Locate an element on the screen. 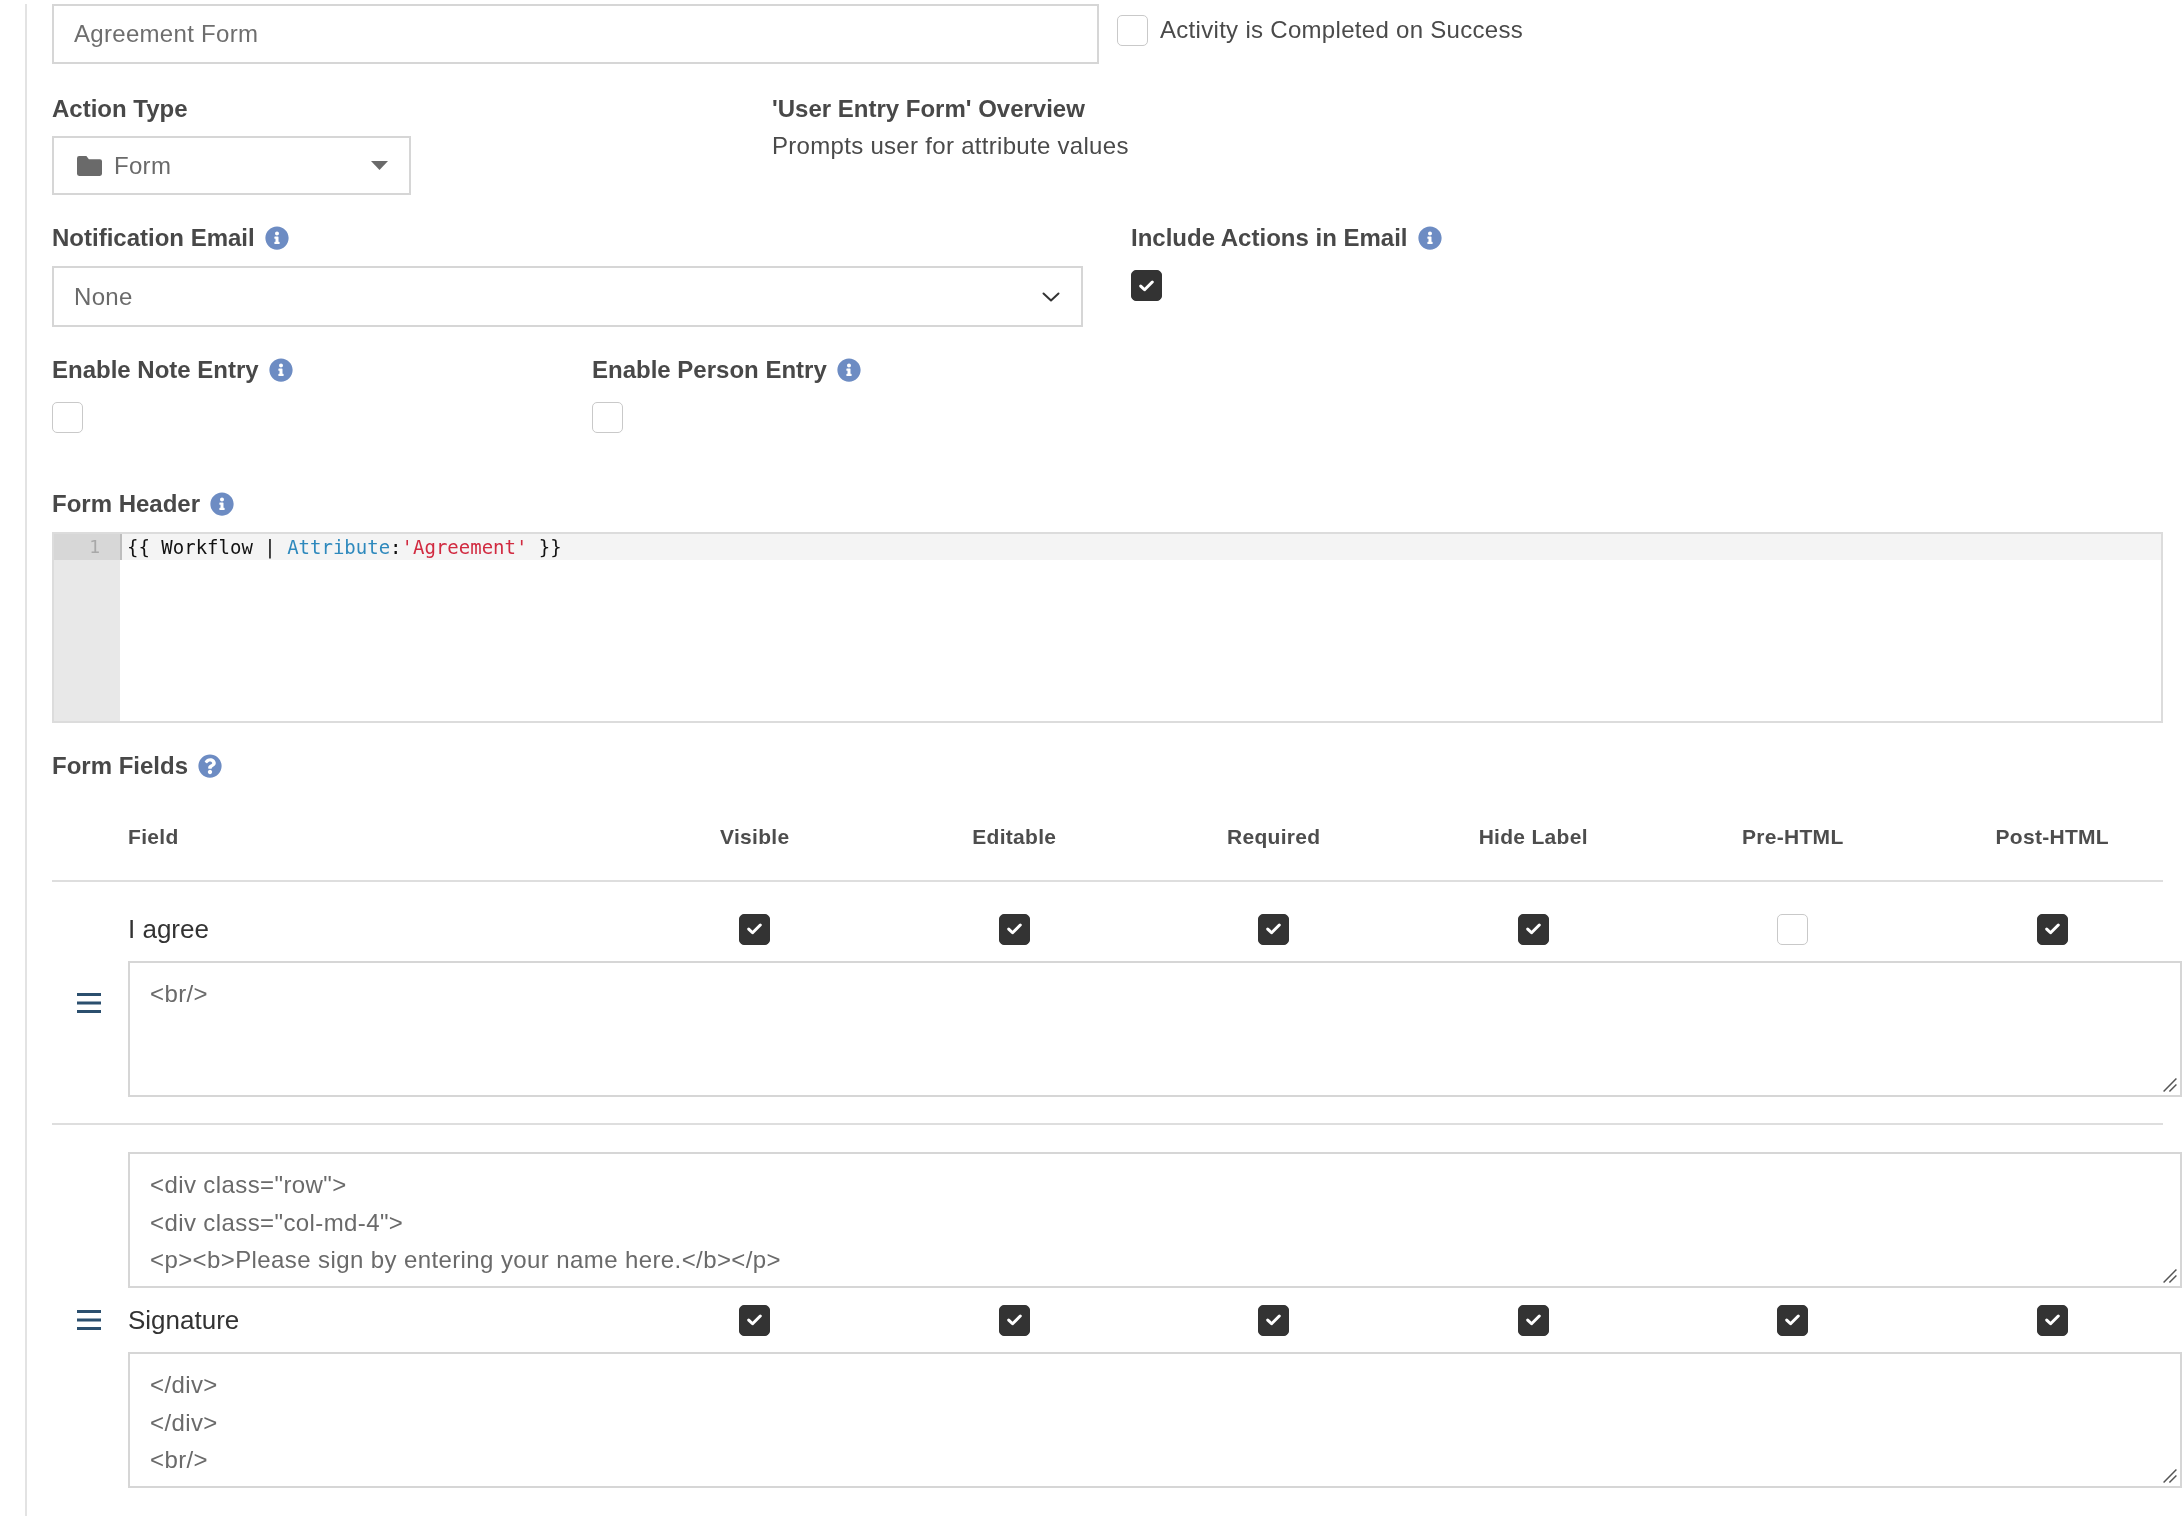 The image size is (2184, 1516). field-name: Signature is located at coordinates (184, 1320).